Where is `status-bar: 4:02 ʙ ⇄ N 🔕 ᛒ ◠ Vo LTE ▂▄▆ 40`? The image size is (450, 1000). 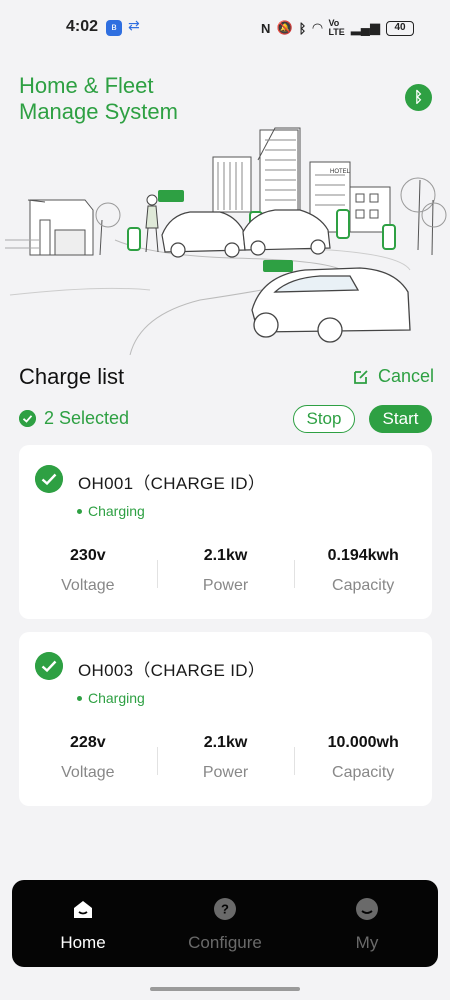
status-bar: 4:02 ʙ ⇄ N 🔕 ᛒ ◠ Vo LTE ▂▄▆ 40 is located at coordinates (225, 28).